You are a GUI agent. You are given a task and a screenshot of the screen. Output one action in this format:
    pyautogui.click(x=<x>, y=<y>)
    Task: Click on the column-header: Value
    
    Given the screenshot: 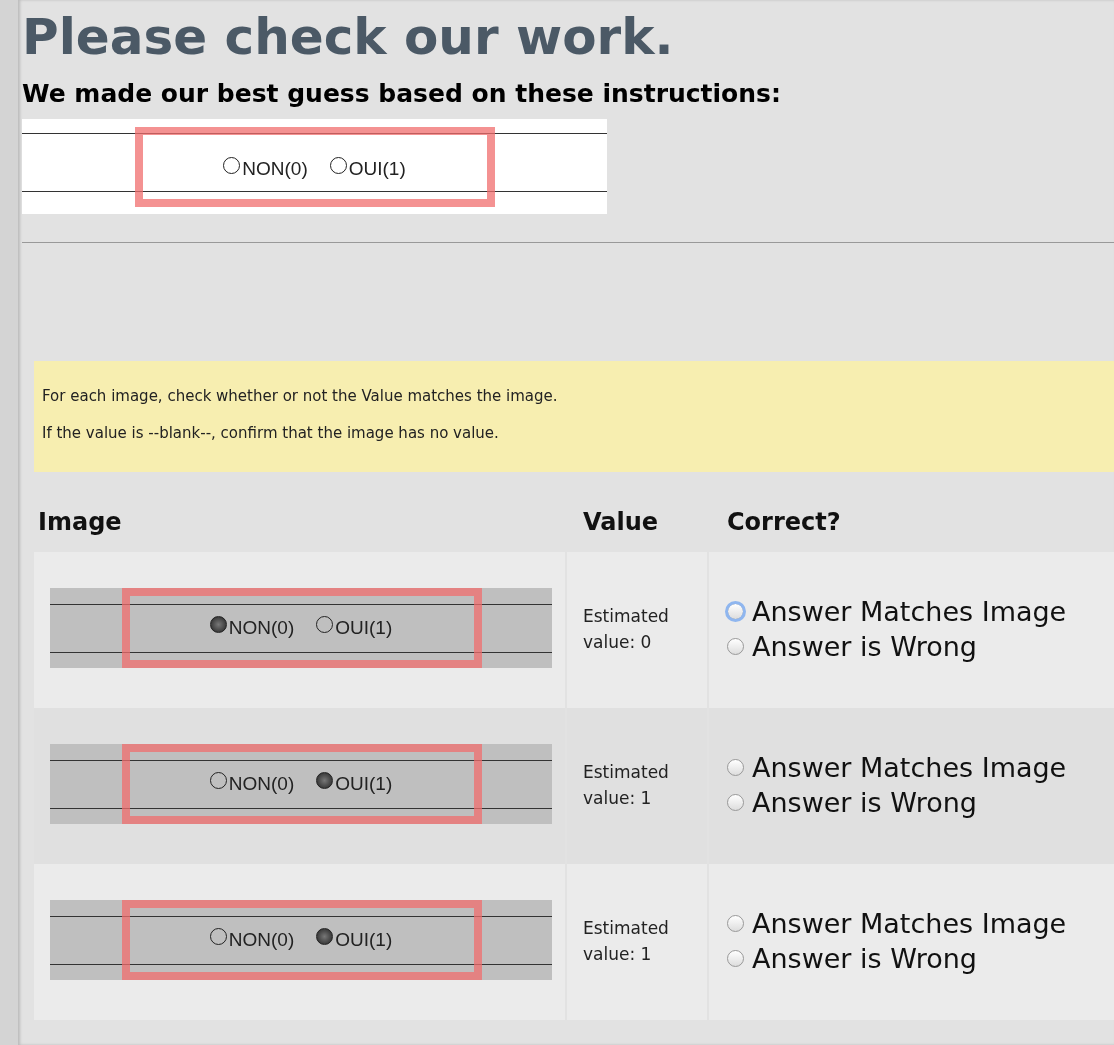 What is the action you would take?
    pyautogui.click(x=621, y=522)
    